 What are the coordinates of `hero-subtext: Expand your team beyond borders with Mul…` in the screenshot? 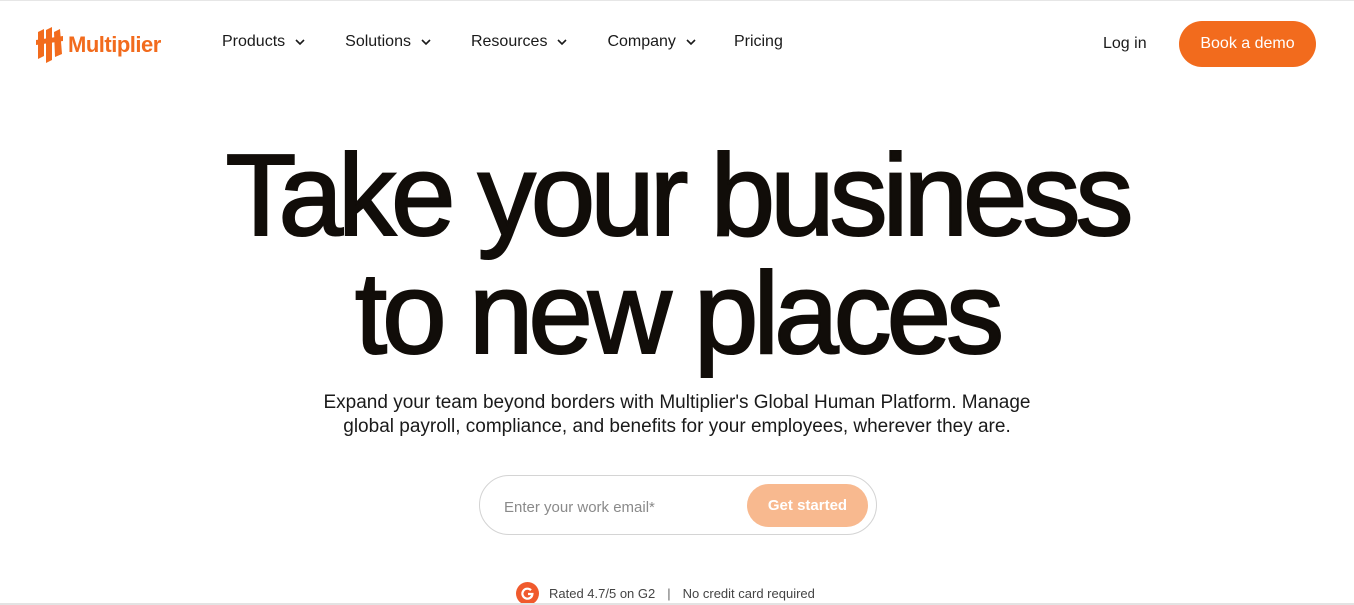 It's located at (677, 415).